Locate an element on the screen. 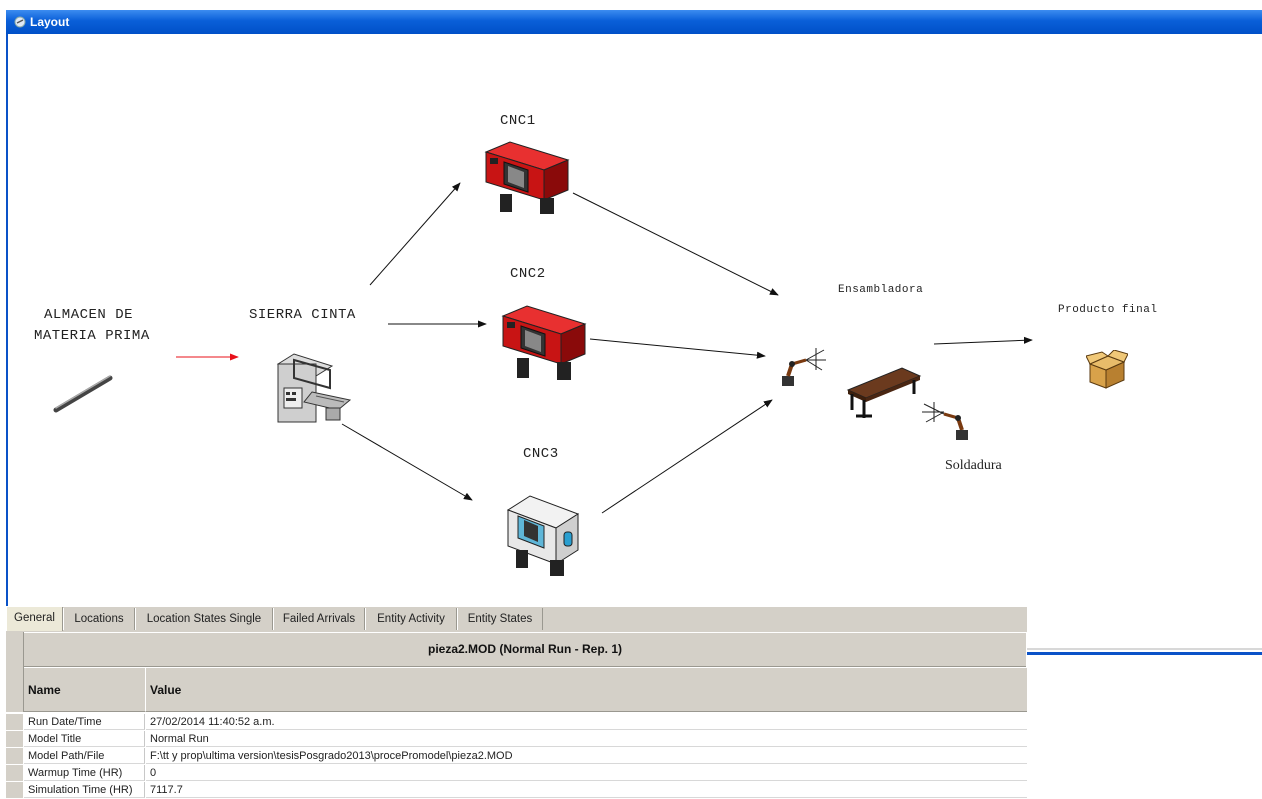 This screenshot has height=799, width=1262. cnc2-lathe-icon is located at coordinates (543, 343).